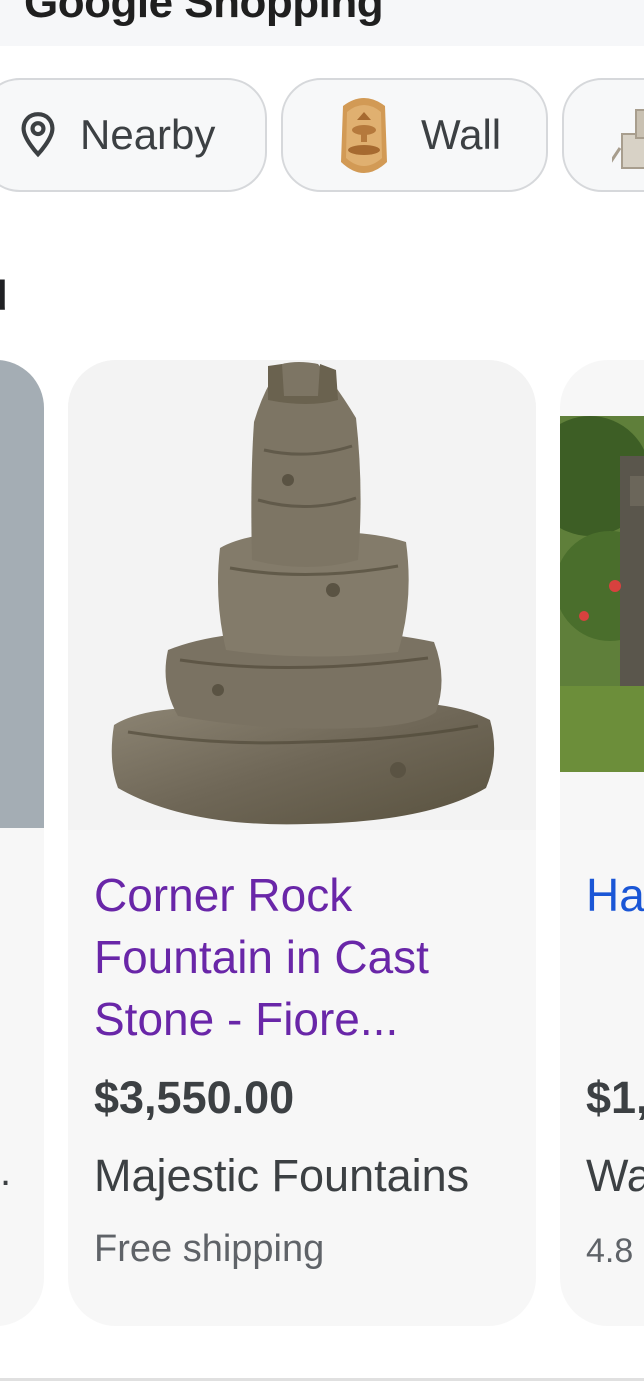  What do you see at coordinates (615, 895) in the screenshot?
I see `product-title: Ha We Flo` at bounding box center [615, 895].